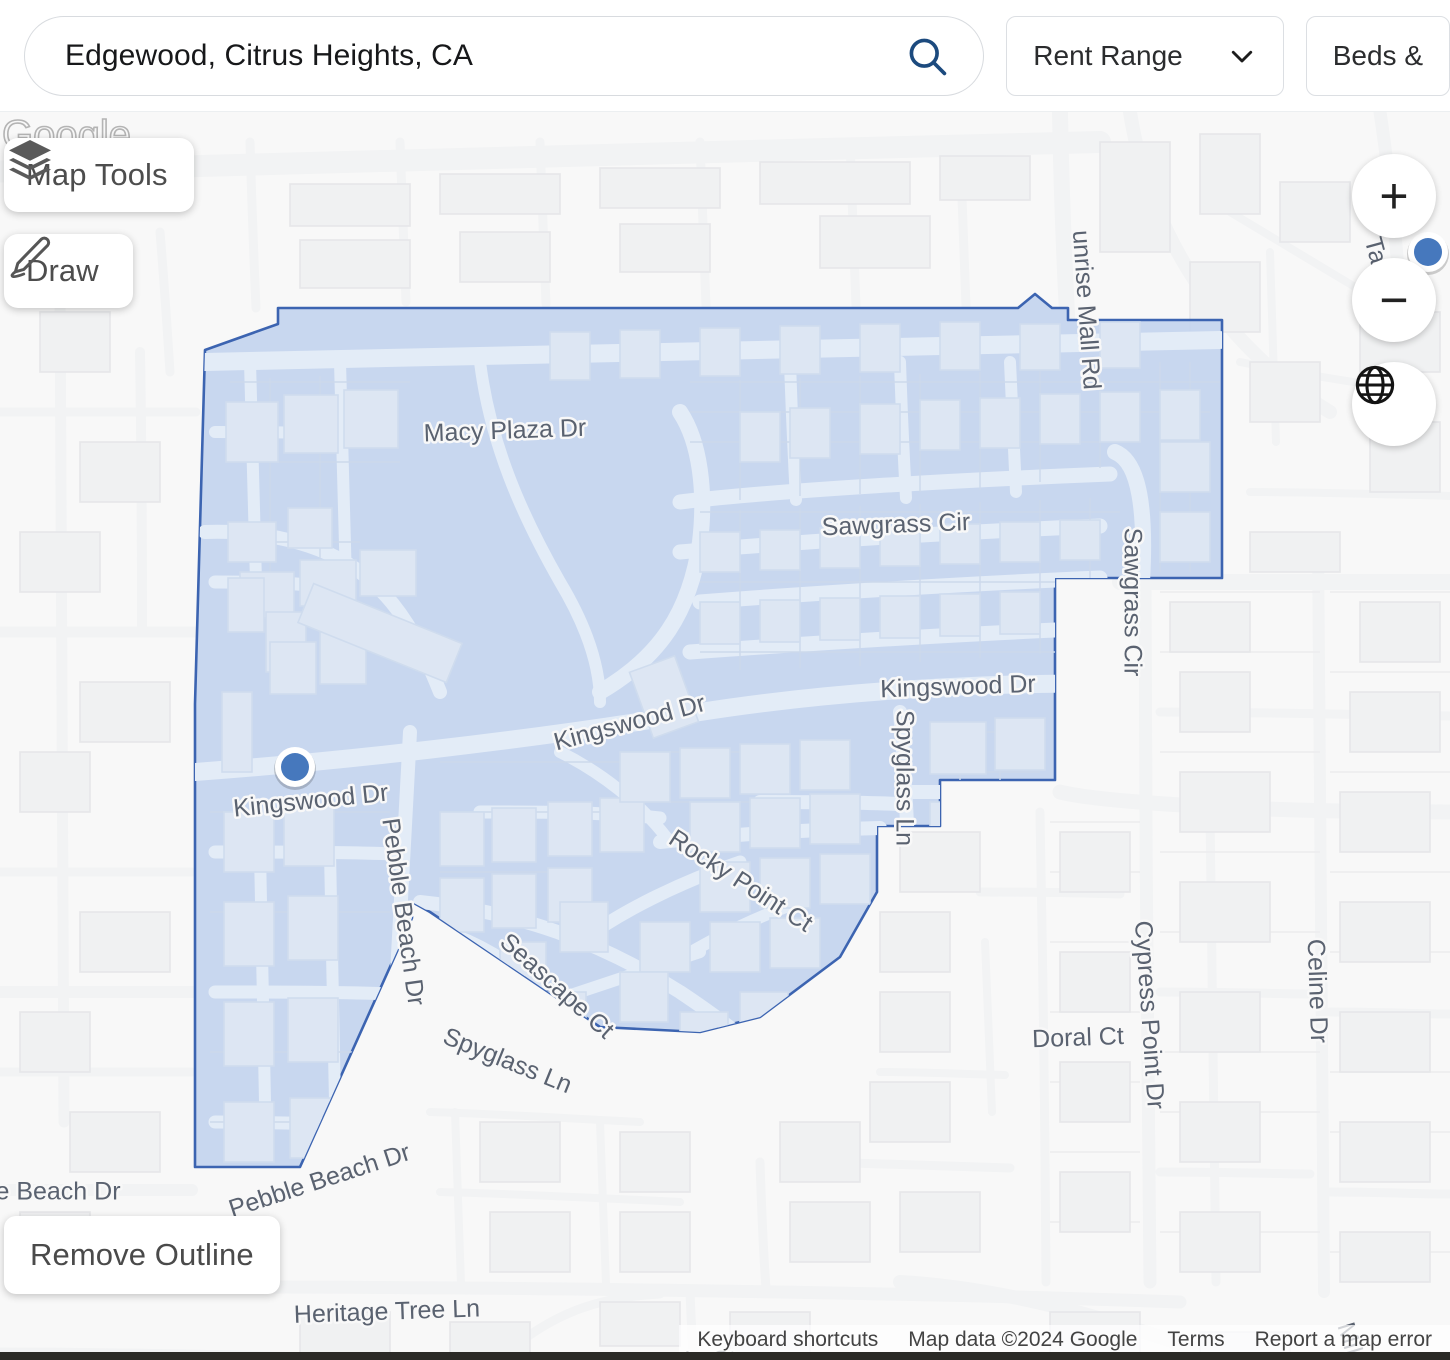 The width and height of the screenshot is (1450, 1360). I want to click on filter-beds-baths: Beds &, so click(1377, 55).